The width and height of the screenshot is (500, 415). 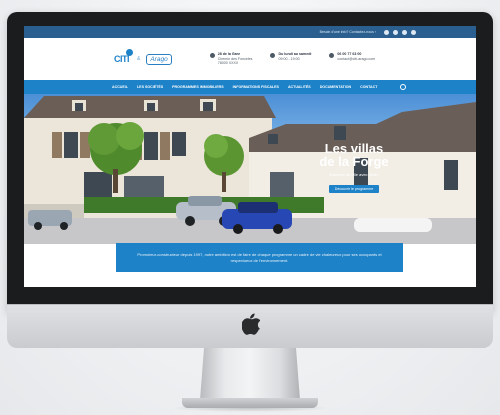 I want to click on contact-hours: Du lundi au samedi 09:00 - 19:00, so click(x=290, y=59).